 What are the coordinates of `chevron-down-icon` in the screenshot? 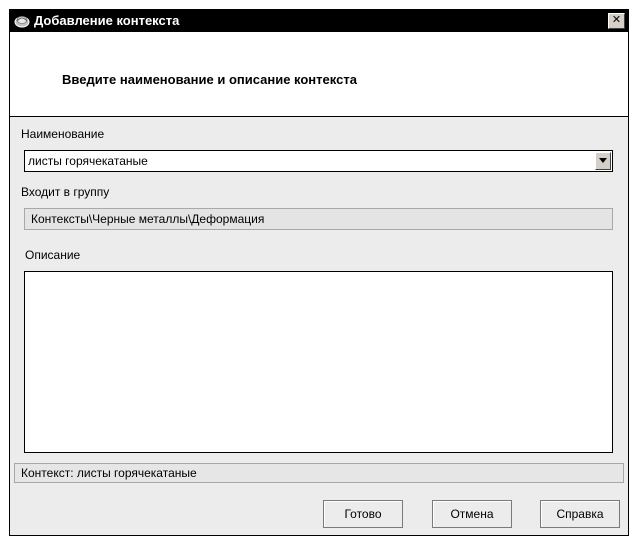 It's located at (603, 160).